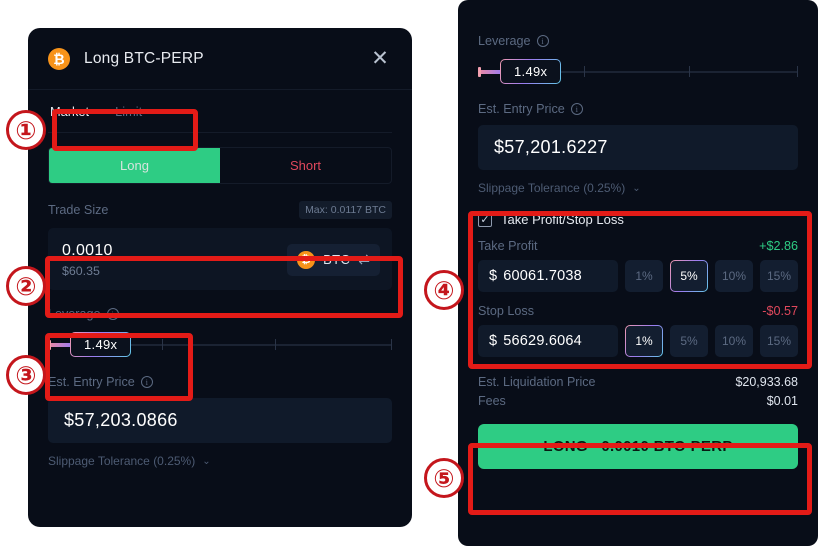 The image size is (840, 560). I want to click on token-selector: ₿ BTC ⇄, so click(333, 259).